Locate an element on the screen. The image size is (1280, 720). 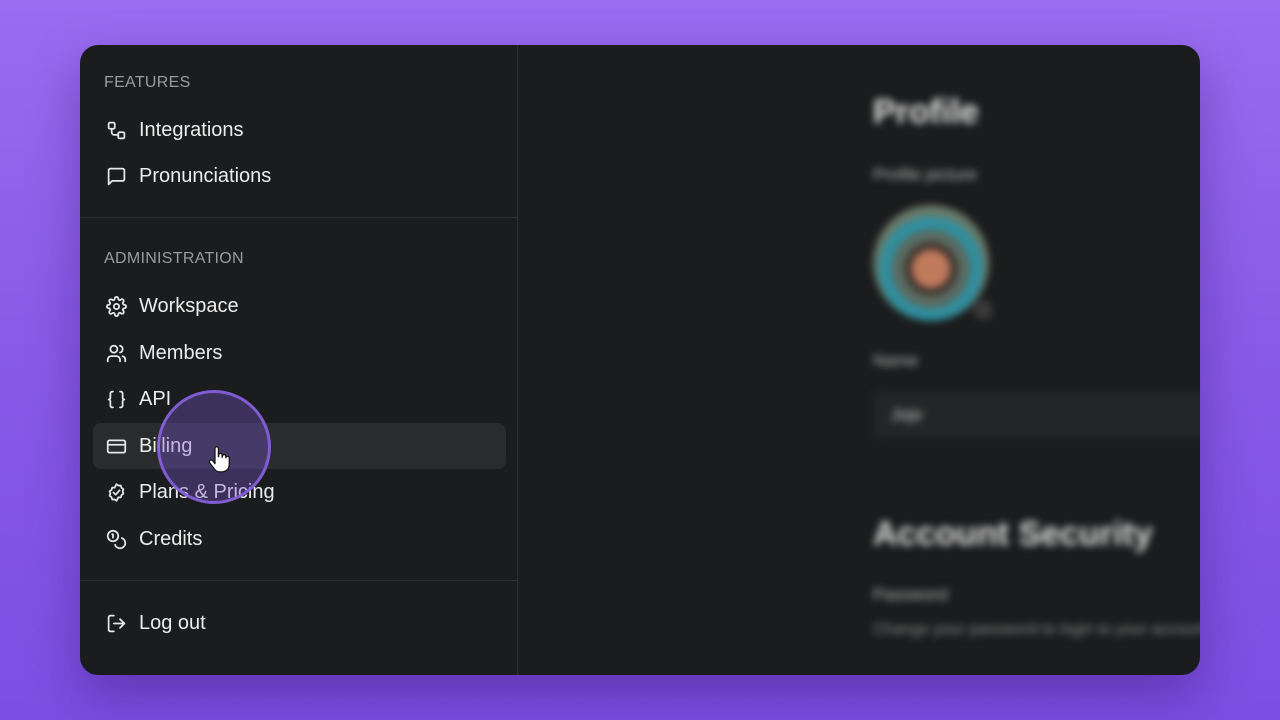
section-title-account-security: Account Security is located at coordinates (1013, 534).